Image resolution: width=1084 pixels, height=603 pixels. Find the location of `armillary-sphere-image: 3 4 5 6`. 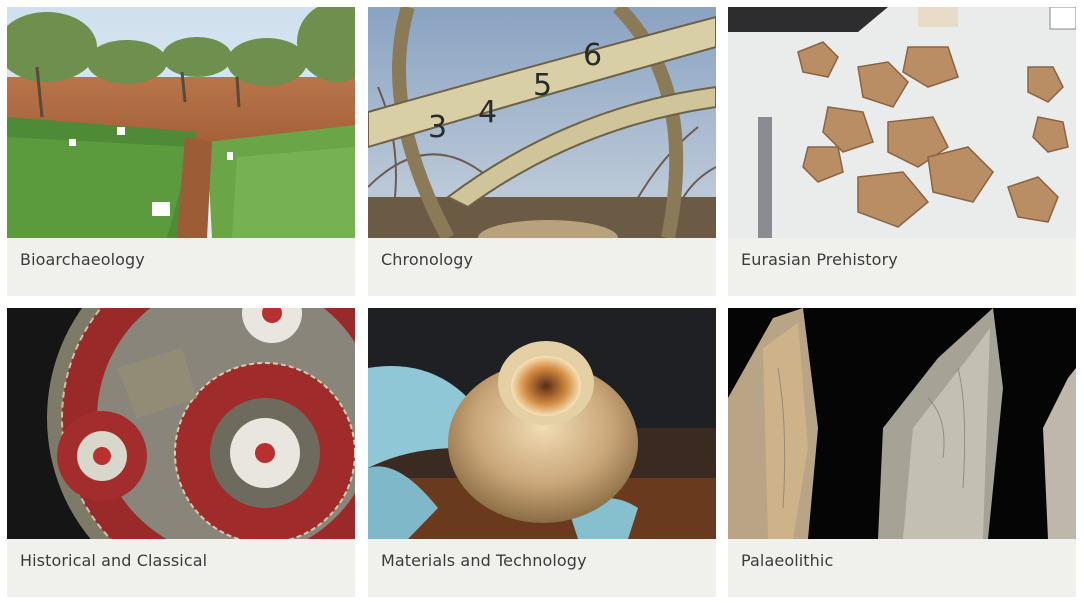

armillary-sphere-image: 3 4 5 6 is located at coordinates (542, 122).